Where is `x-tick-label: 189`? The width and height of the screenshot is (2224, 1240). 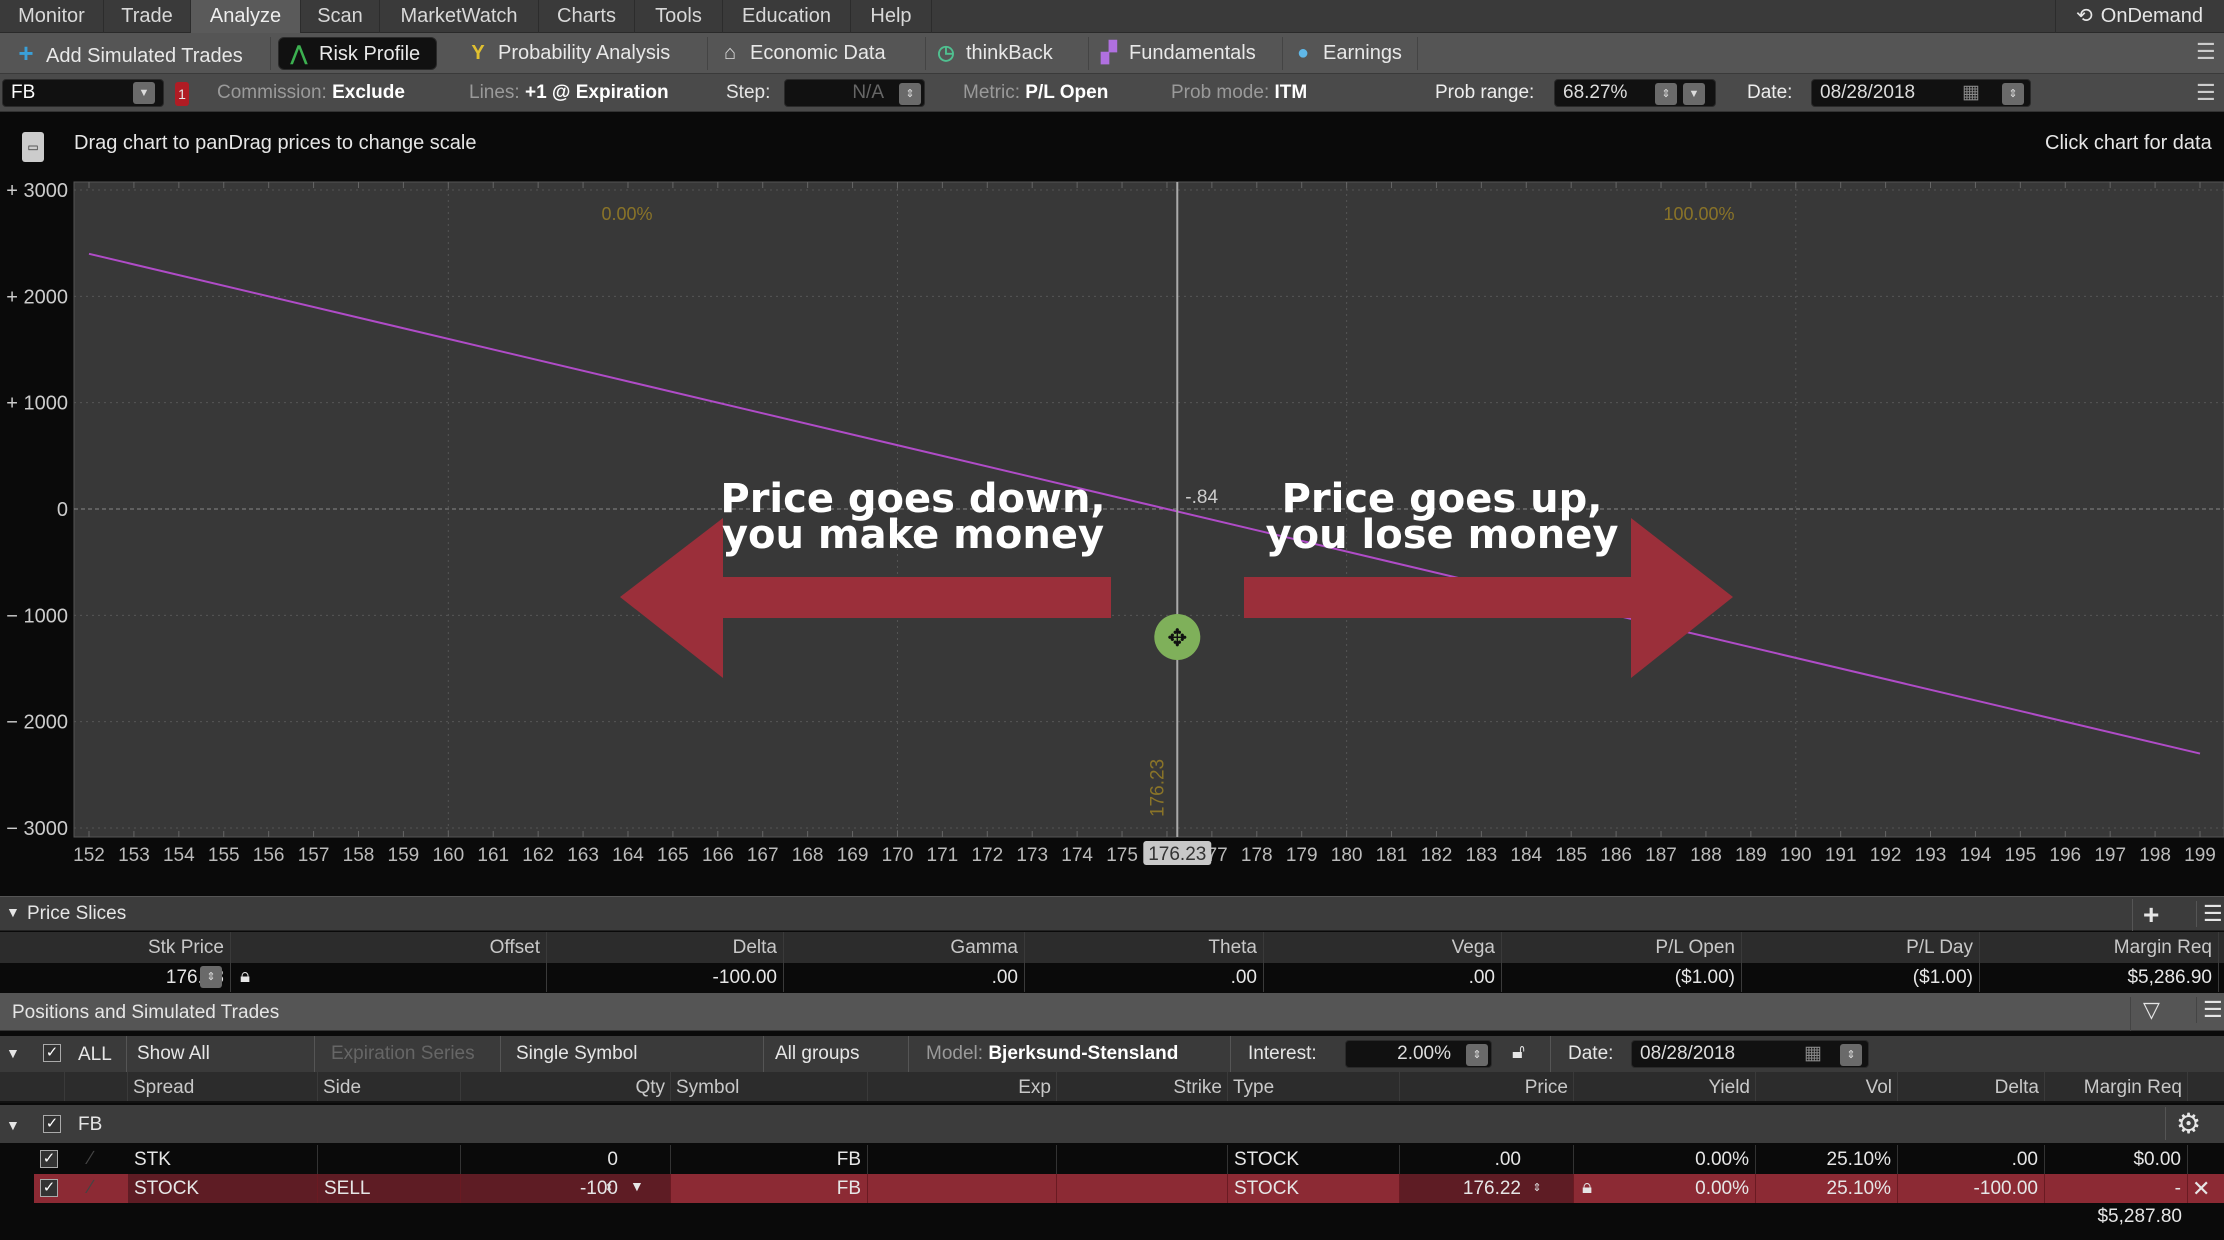
x-tick-label: 189 is located at coordinates (1751, 855).